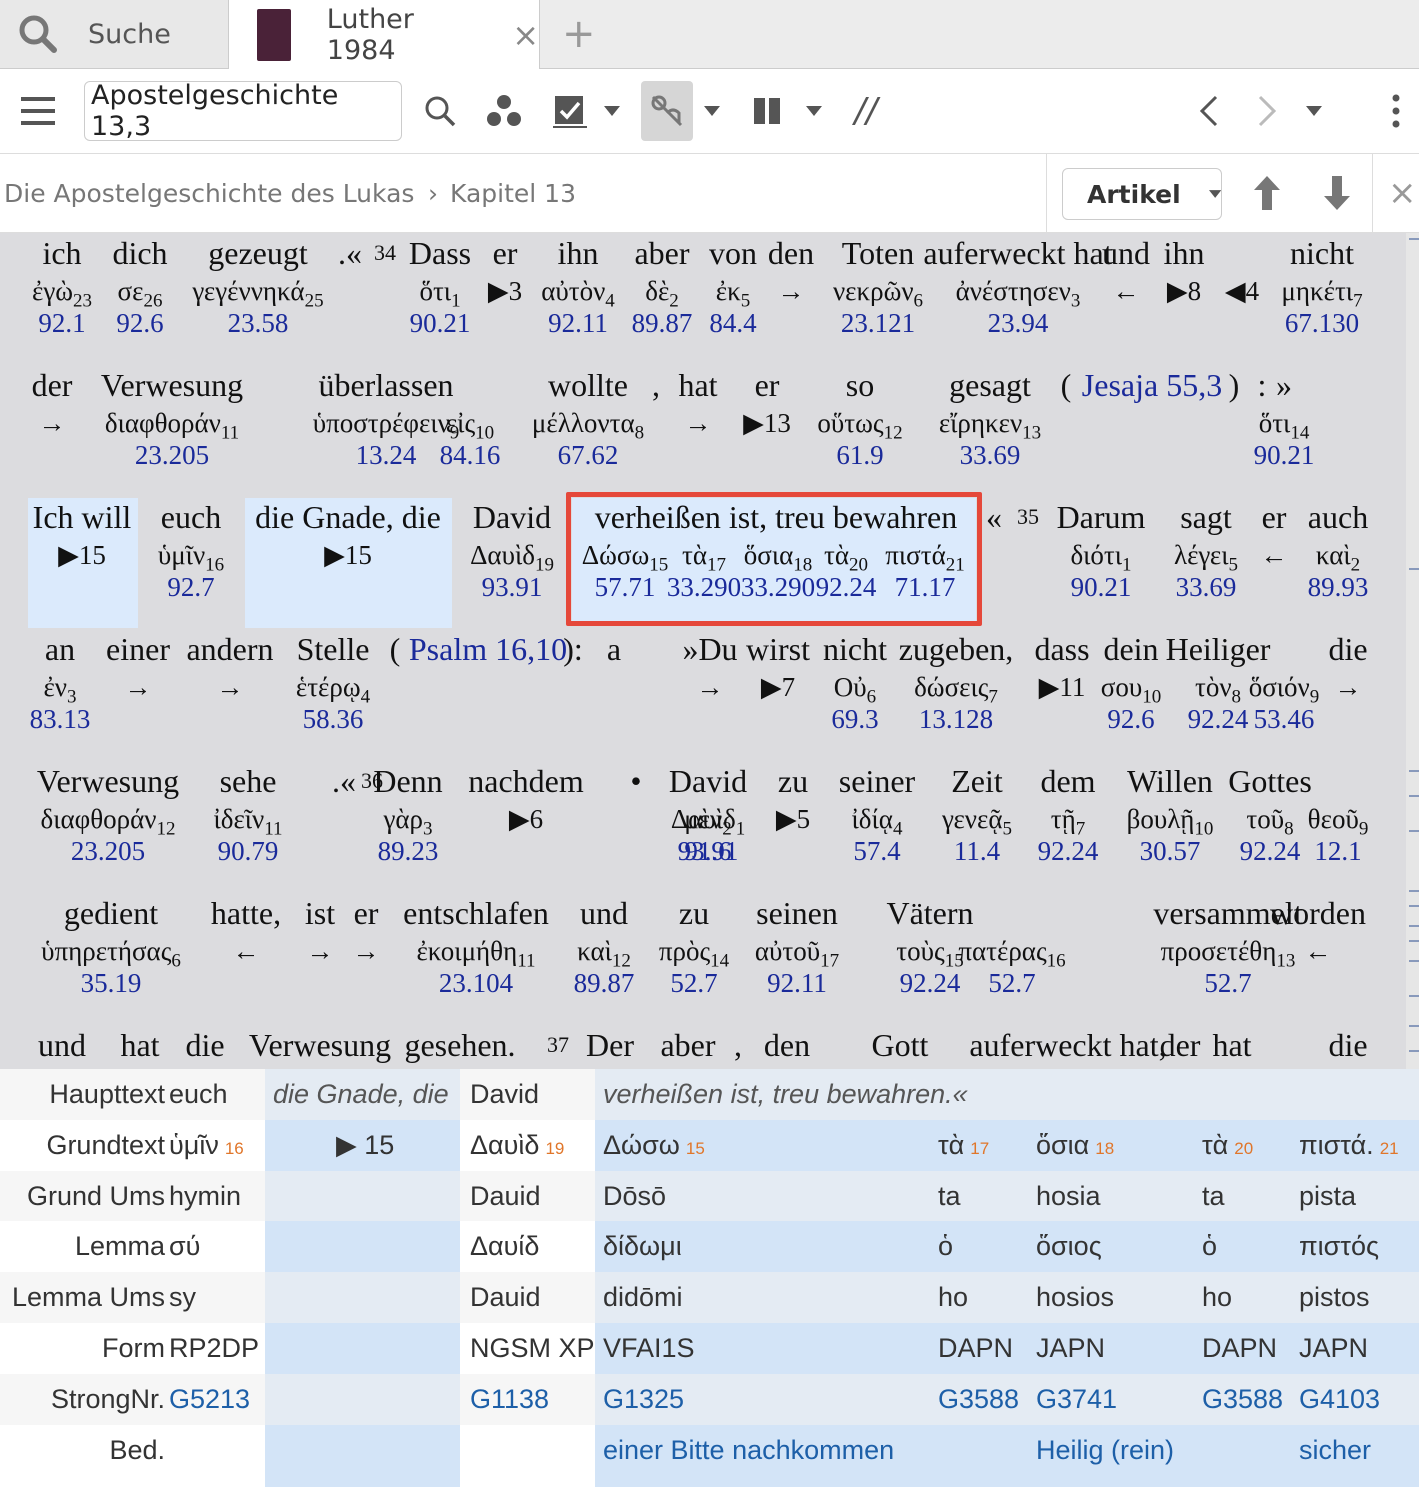 The width and height of the screenshot is (1419, 1487). Describe the element at coordinates (1170, 814) in the screenshot. I see `word-cell: Willen βουλῇ10 30.57` at that location.